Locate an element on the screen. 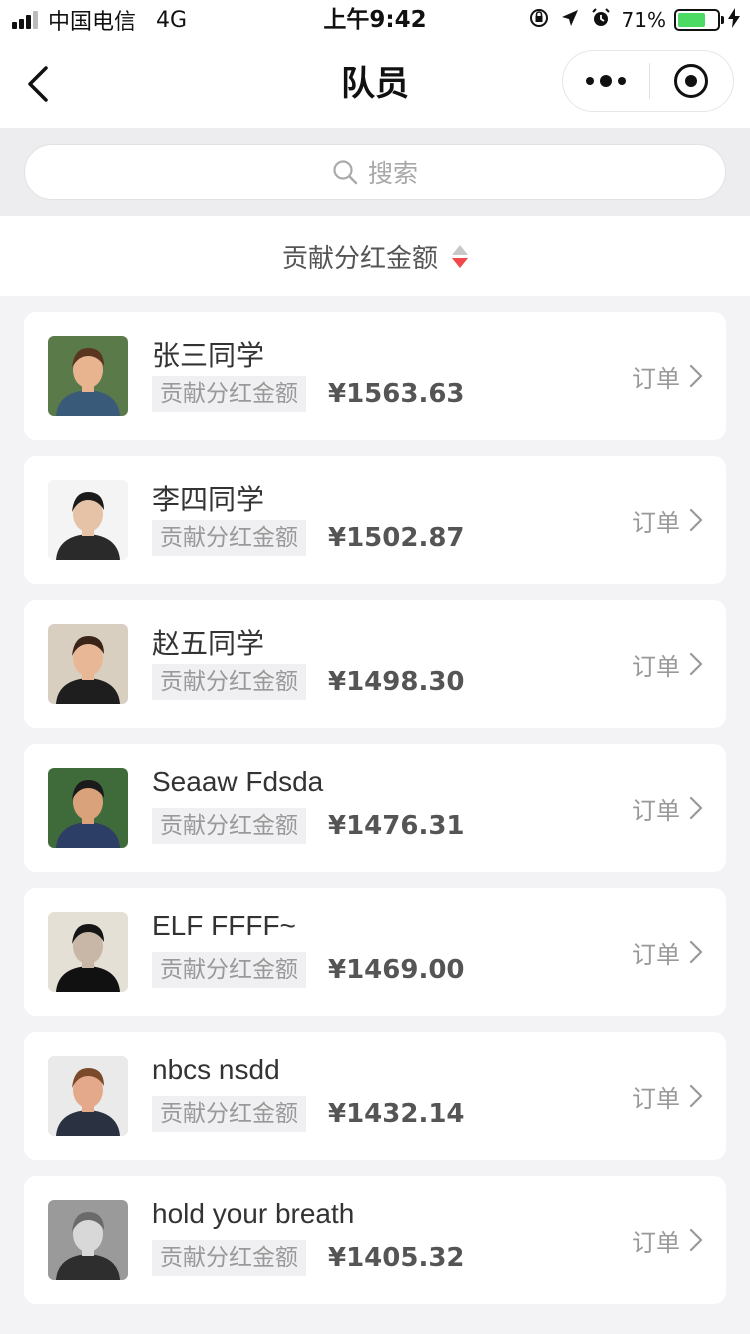 This screenshot has width=750, height=1334. target-circle-icon is located at coordinates (691, 81).